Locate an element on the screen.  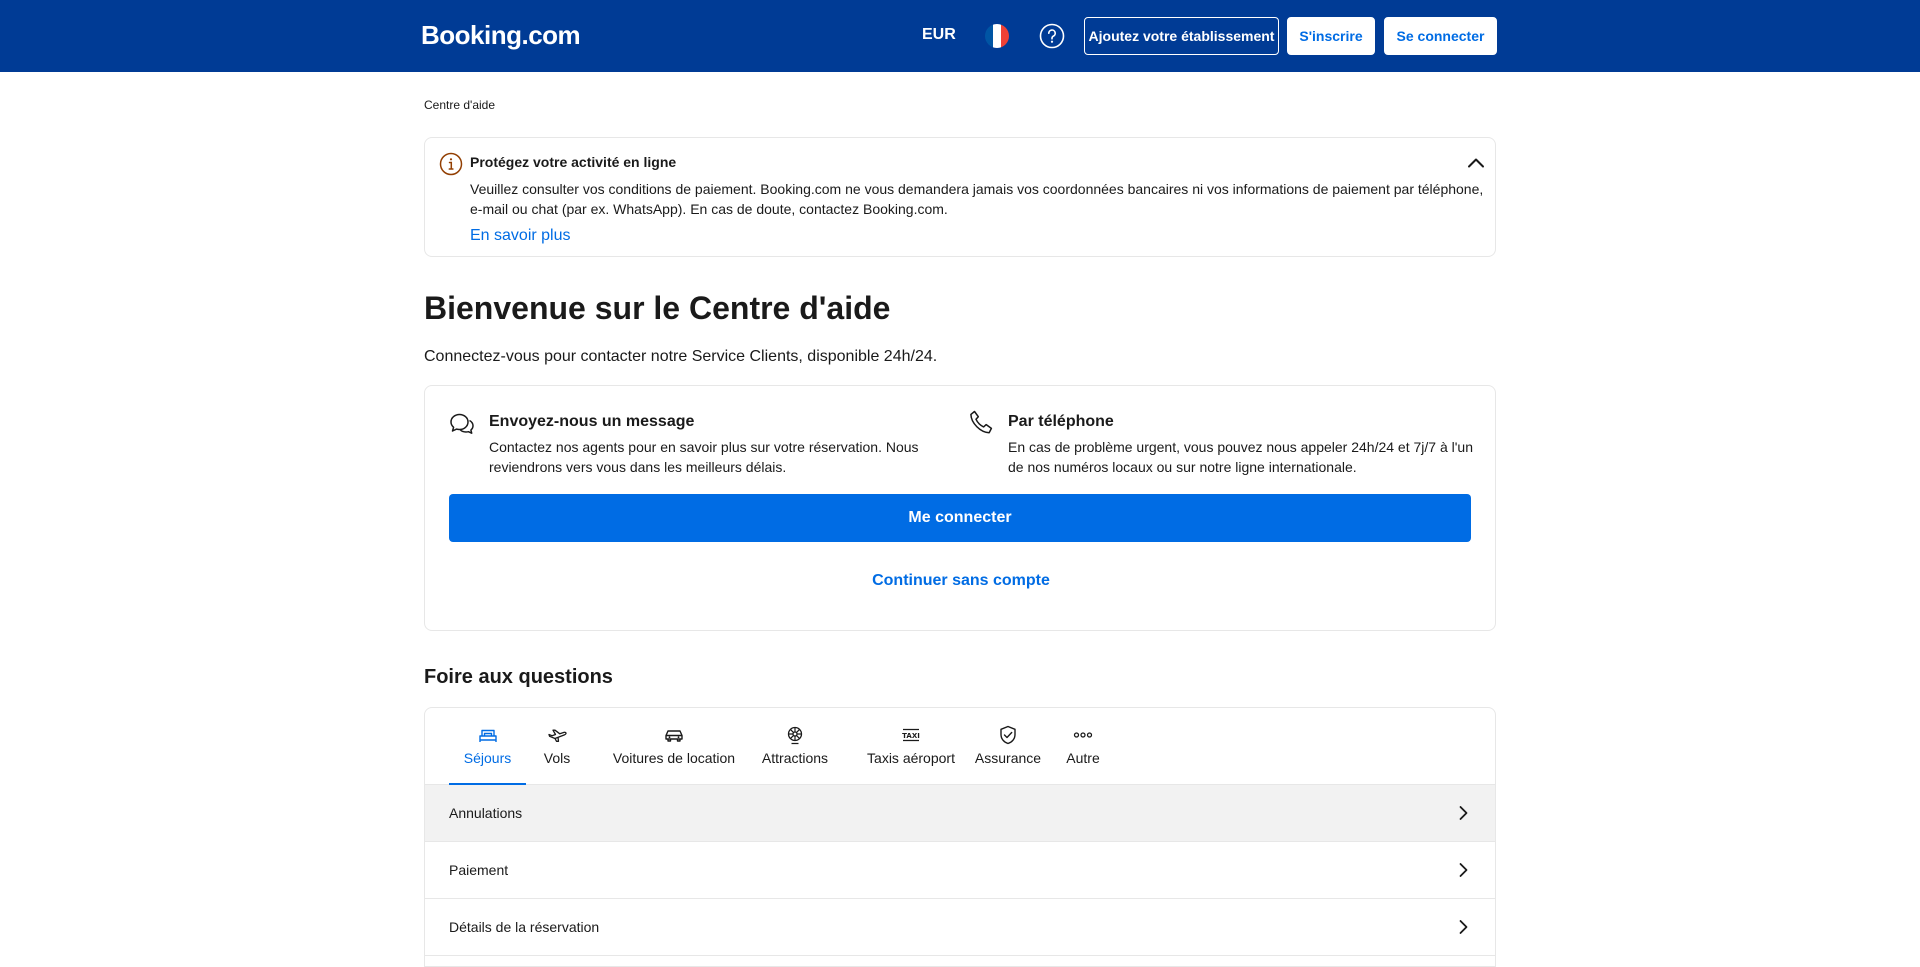
currency-selector: EUR is located at coordinates (939, 35).